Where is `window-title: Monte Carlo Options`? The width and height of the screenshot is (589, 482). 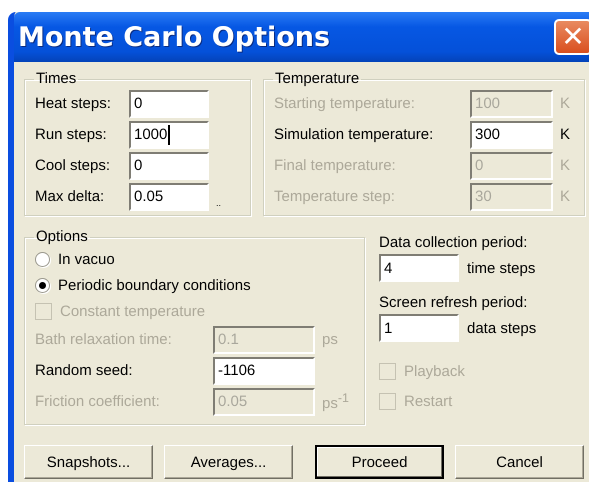 window-title: Monte Carlo Options is located at coordinates (174, 37).